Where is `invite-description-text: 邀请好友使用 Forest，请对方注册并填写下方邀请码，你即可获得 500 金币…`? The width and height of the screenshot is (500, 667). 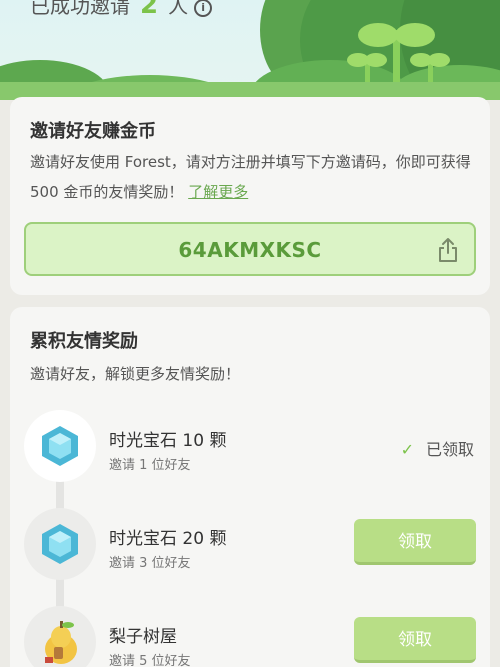
invite-description-text: 邀请好友使用 Forest，请对方注册并填写下方邀请码，你即可获得 500 金币… is located at coordinates (250, 177).